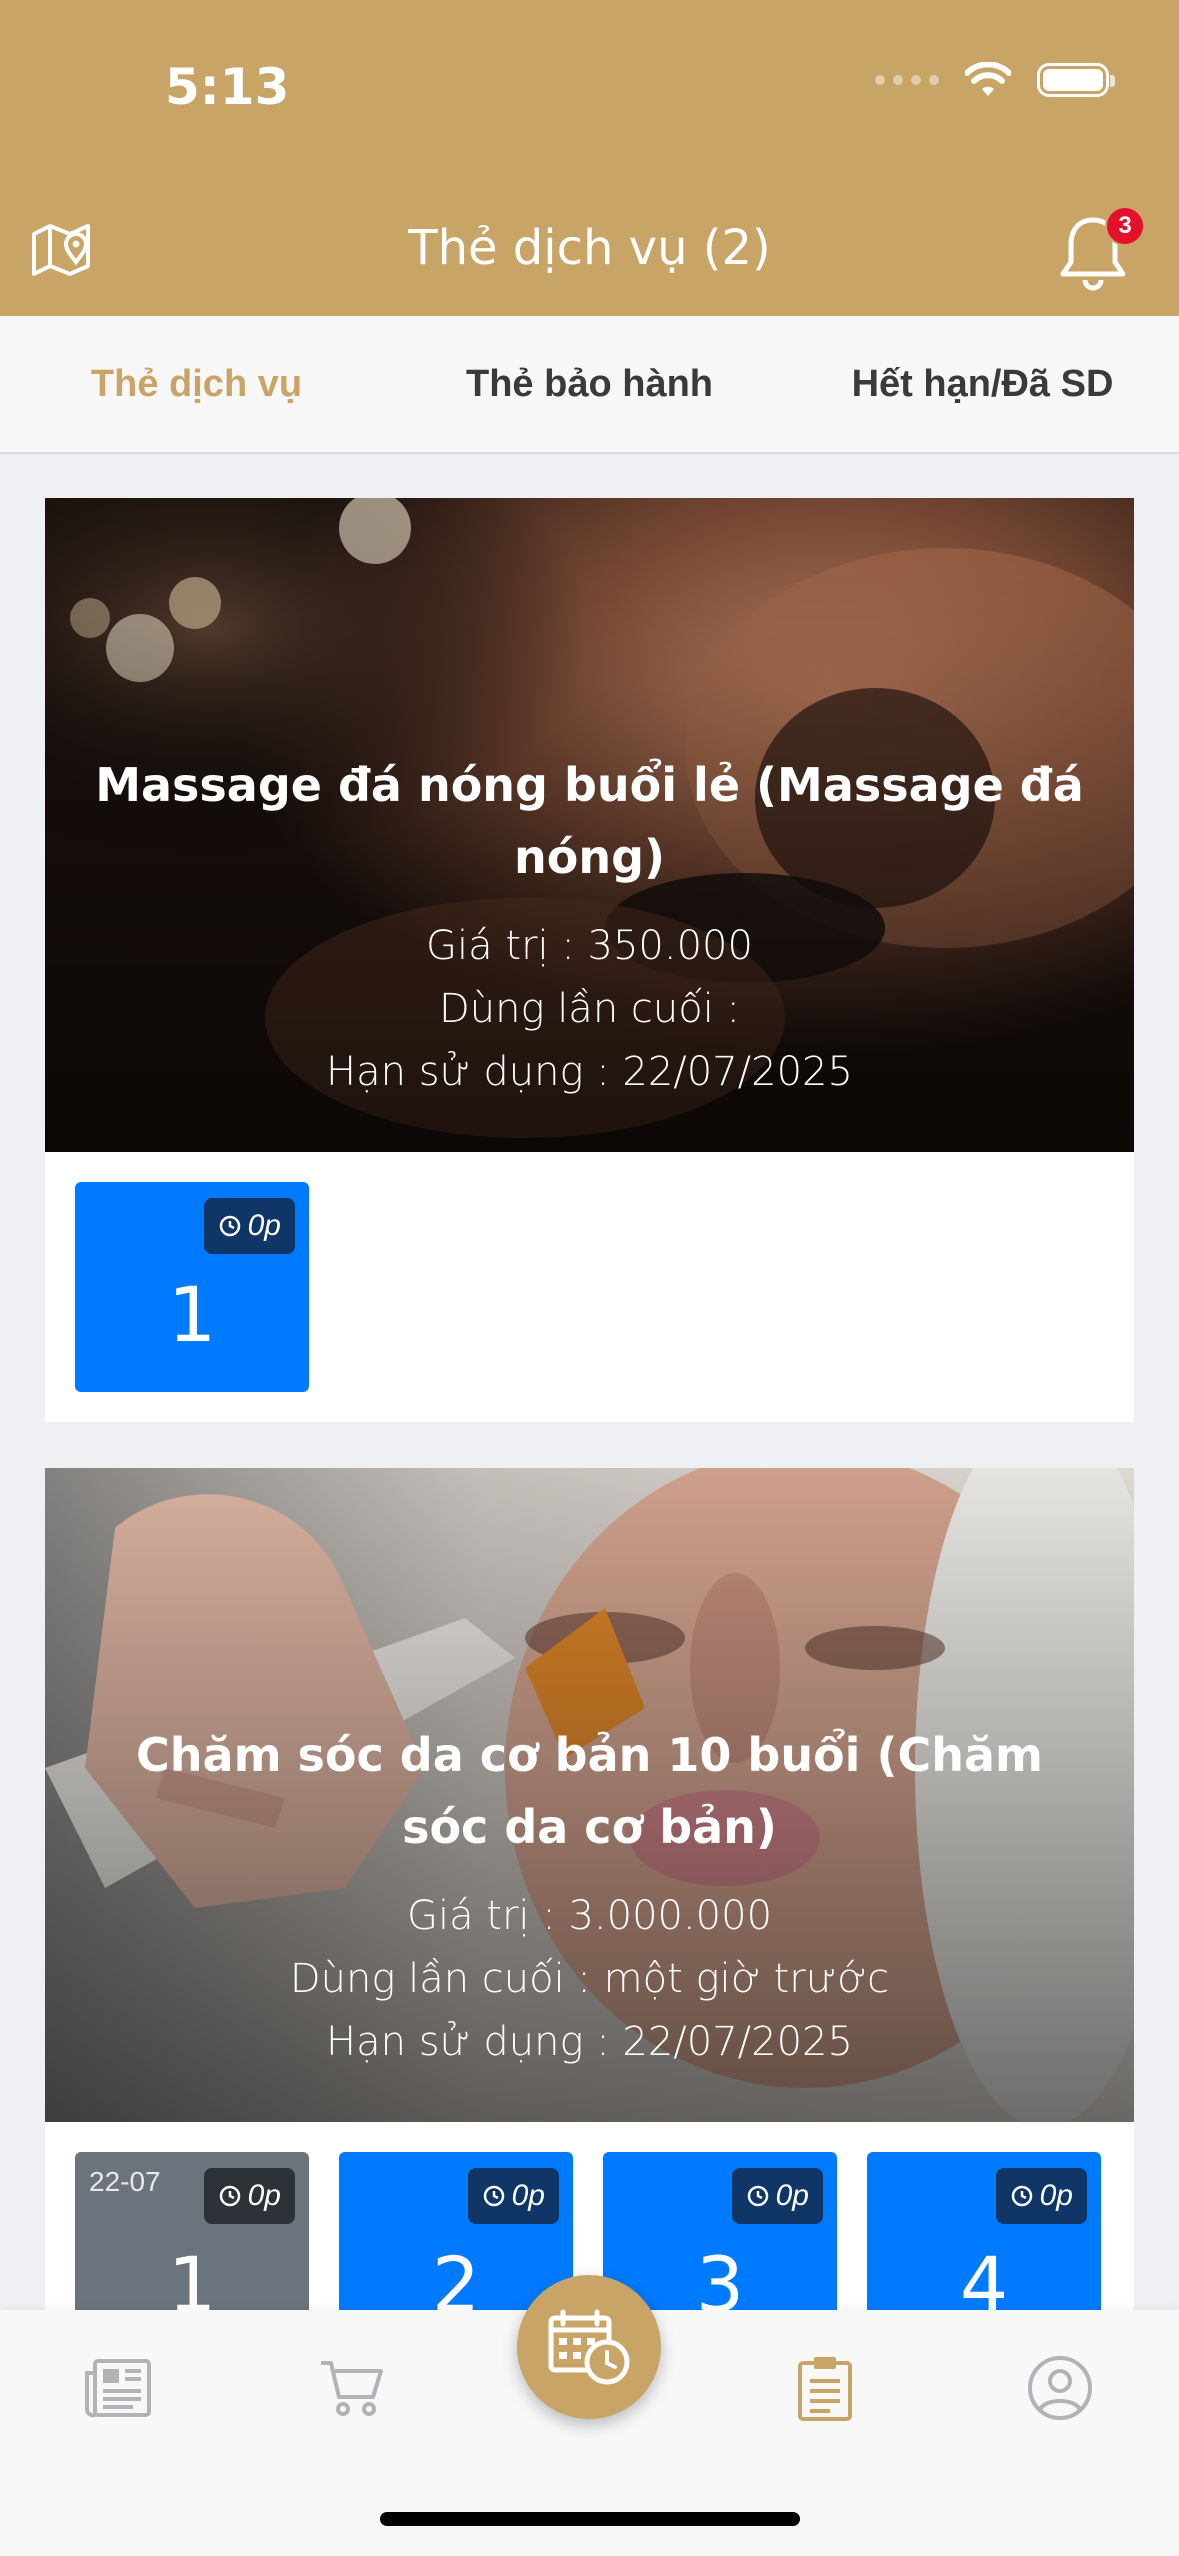 The width and height of the screenshot is (1179, 2556). What do you see at coordinates (192, 2231) in the screenshot?
I see `session-tile: 22-07 0p 1 ✓` at bounding box center [192, 2231].